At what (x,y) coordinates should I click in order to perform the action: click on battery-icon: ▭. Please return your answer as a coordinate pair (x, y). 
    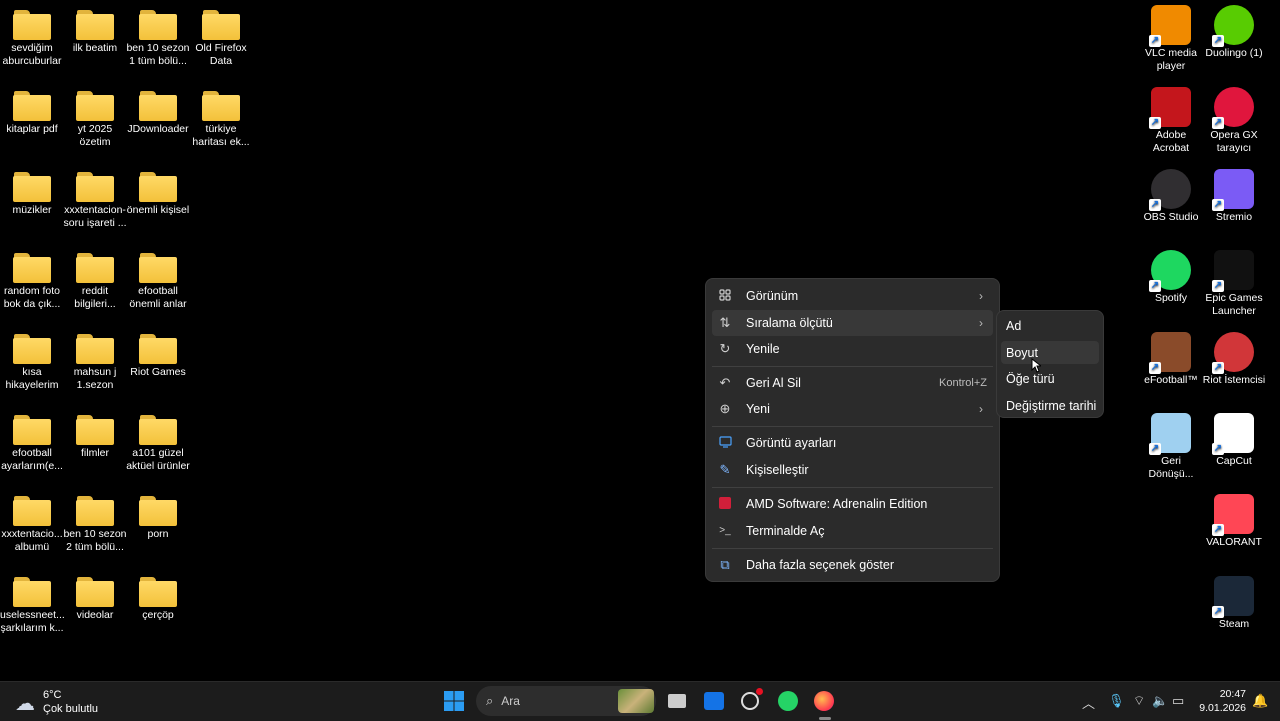
    Looking at the image, I should click on (1178, 701).